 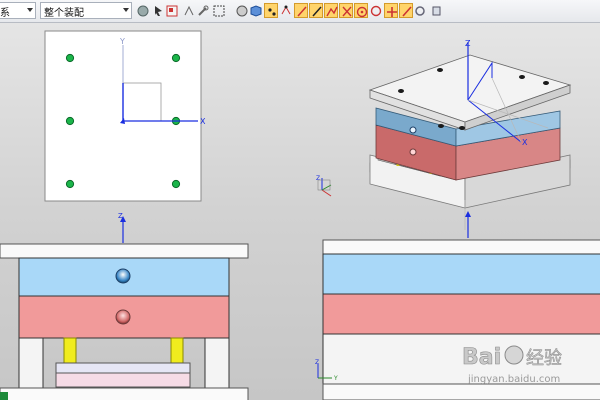 I want to click on front-clamp-plate, so click(x=124, y=251).